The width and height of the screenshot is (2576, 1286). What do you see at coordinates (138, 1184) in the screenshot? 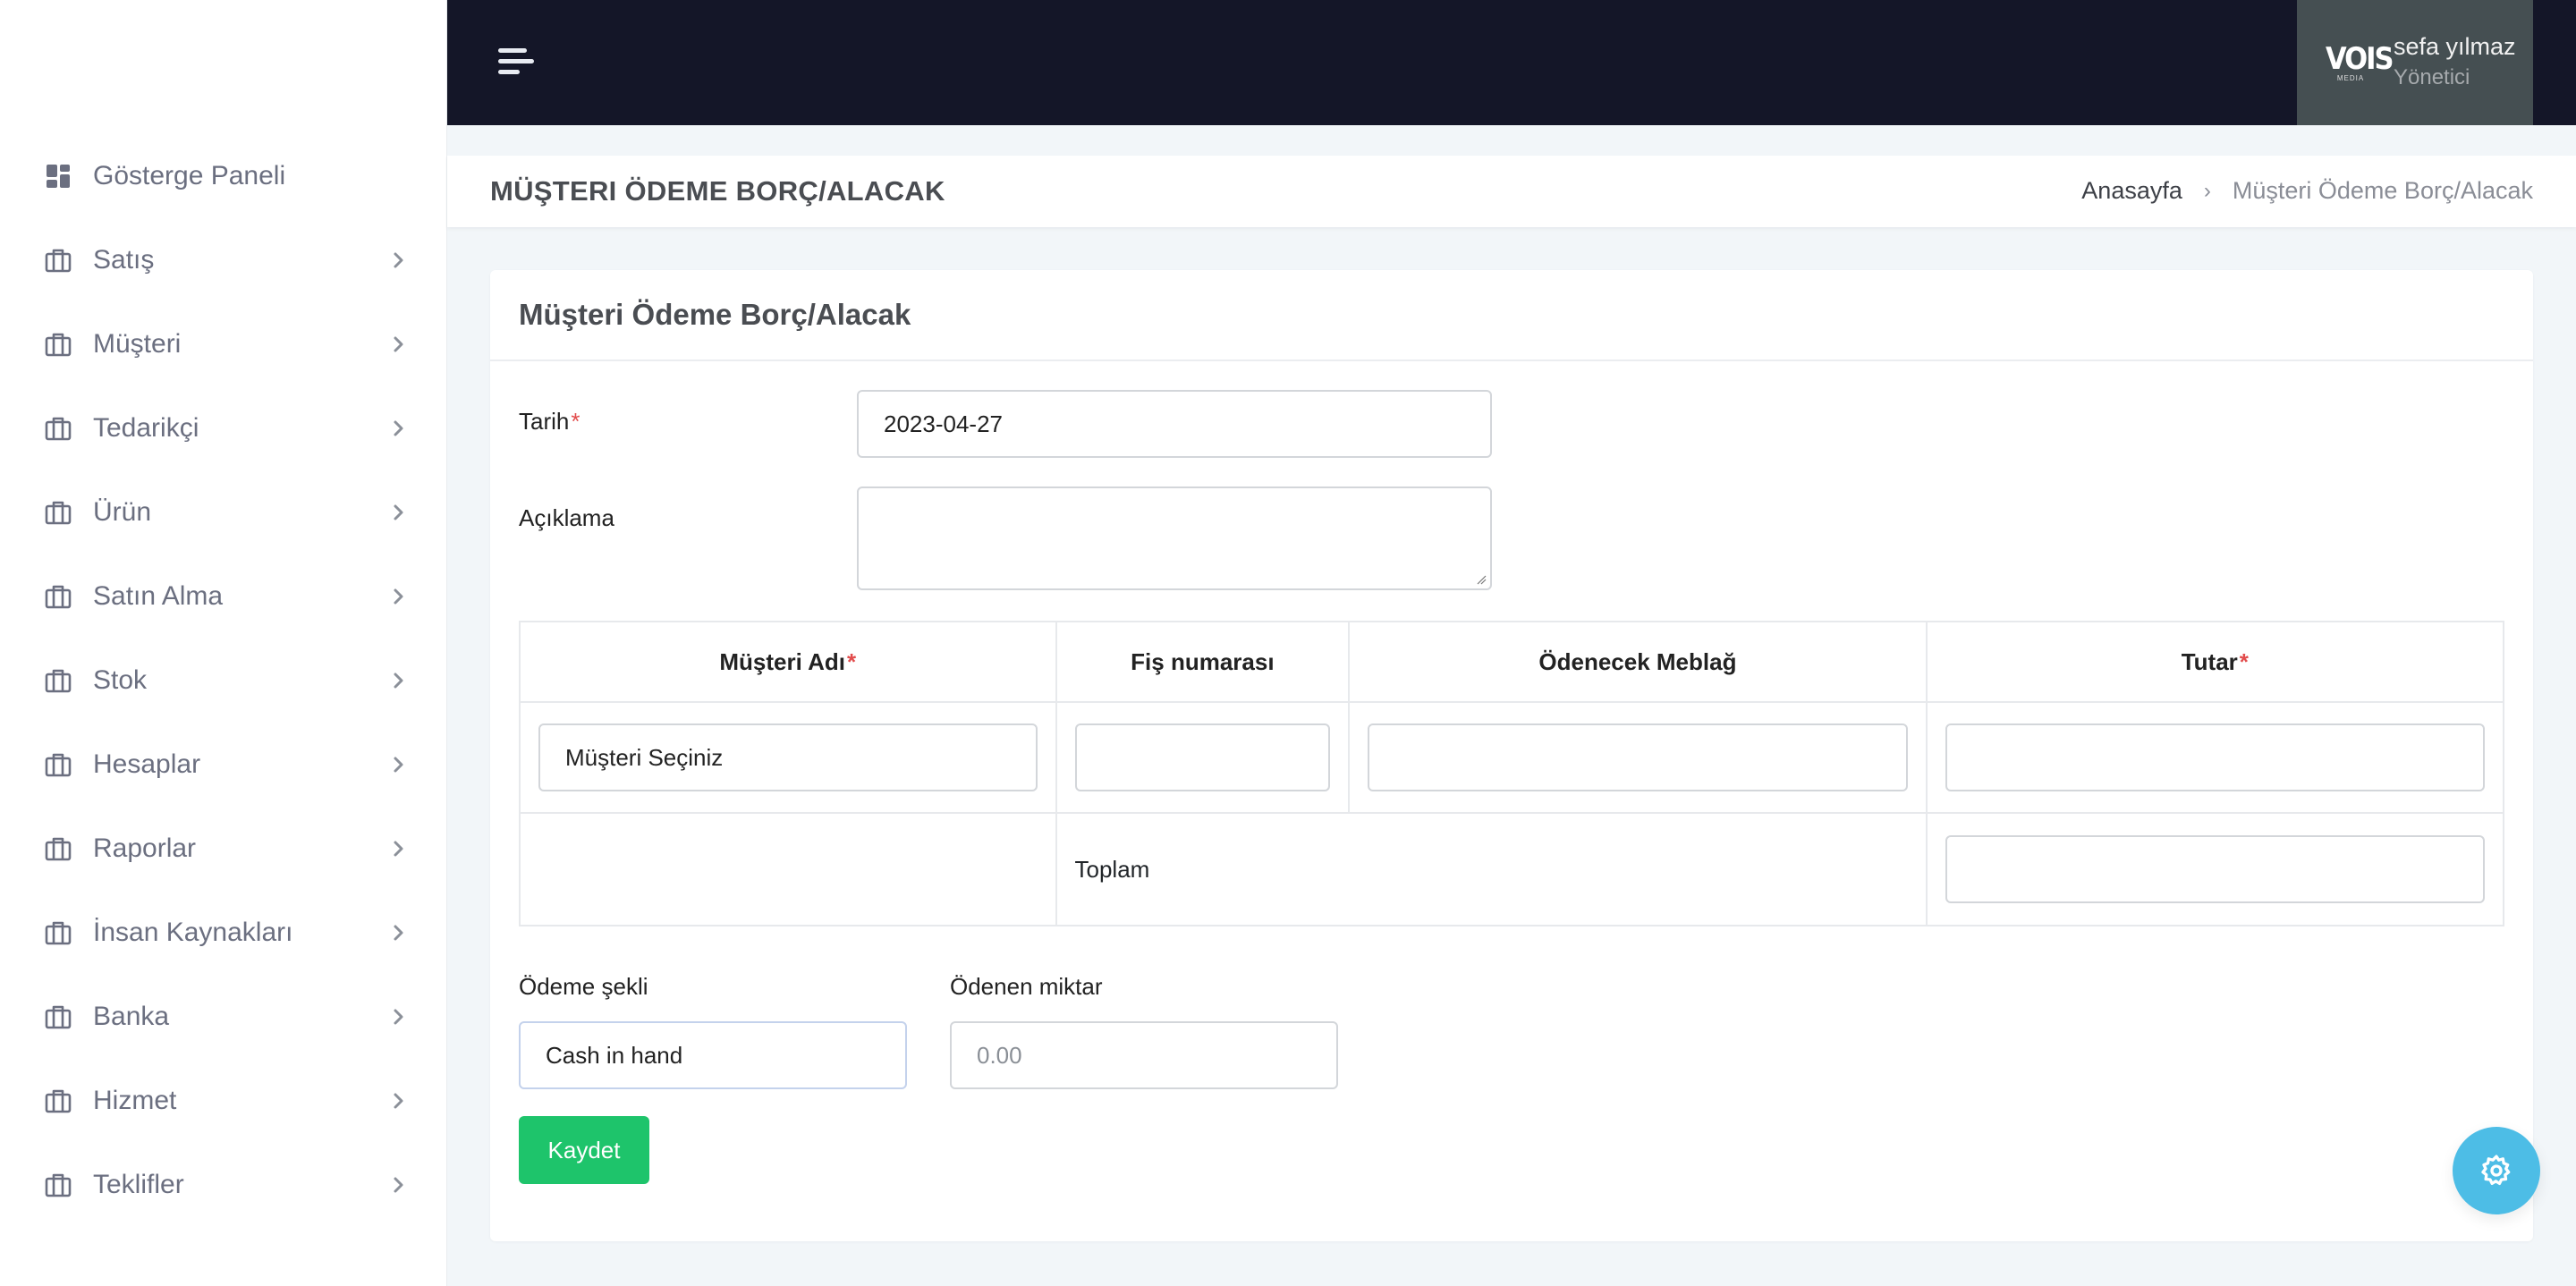
I see `sidebar-item-label: Teklifler` at bounding box center [138, 1184].